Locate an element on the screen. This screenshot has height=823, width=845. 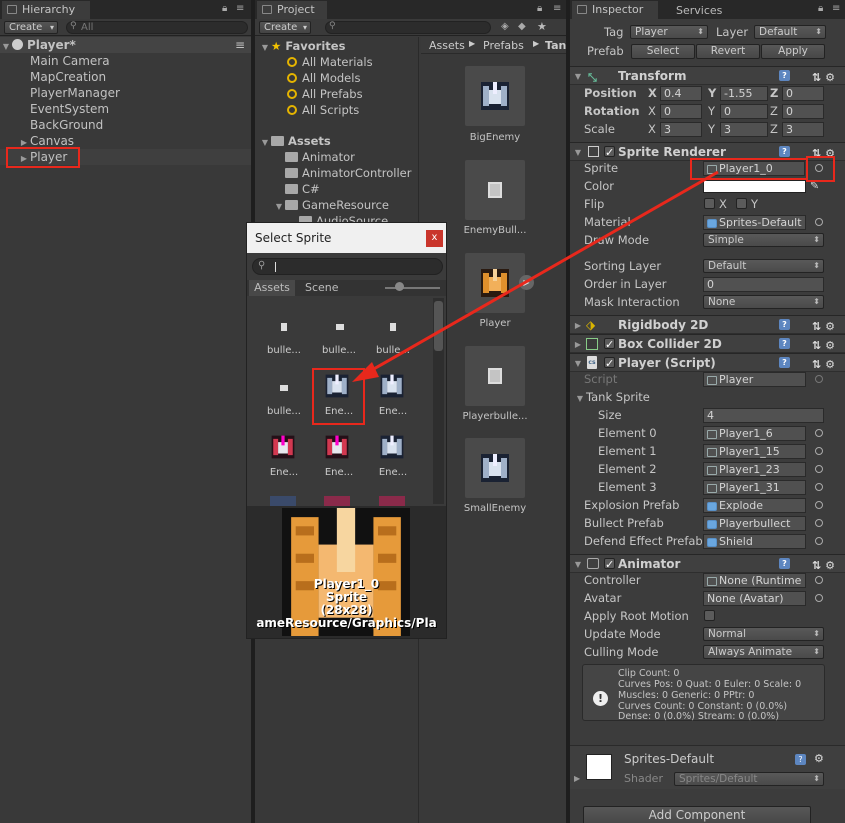
lock-icon: 🔒︎ is located at coordinates (820, 8).